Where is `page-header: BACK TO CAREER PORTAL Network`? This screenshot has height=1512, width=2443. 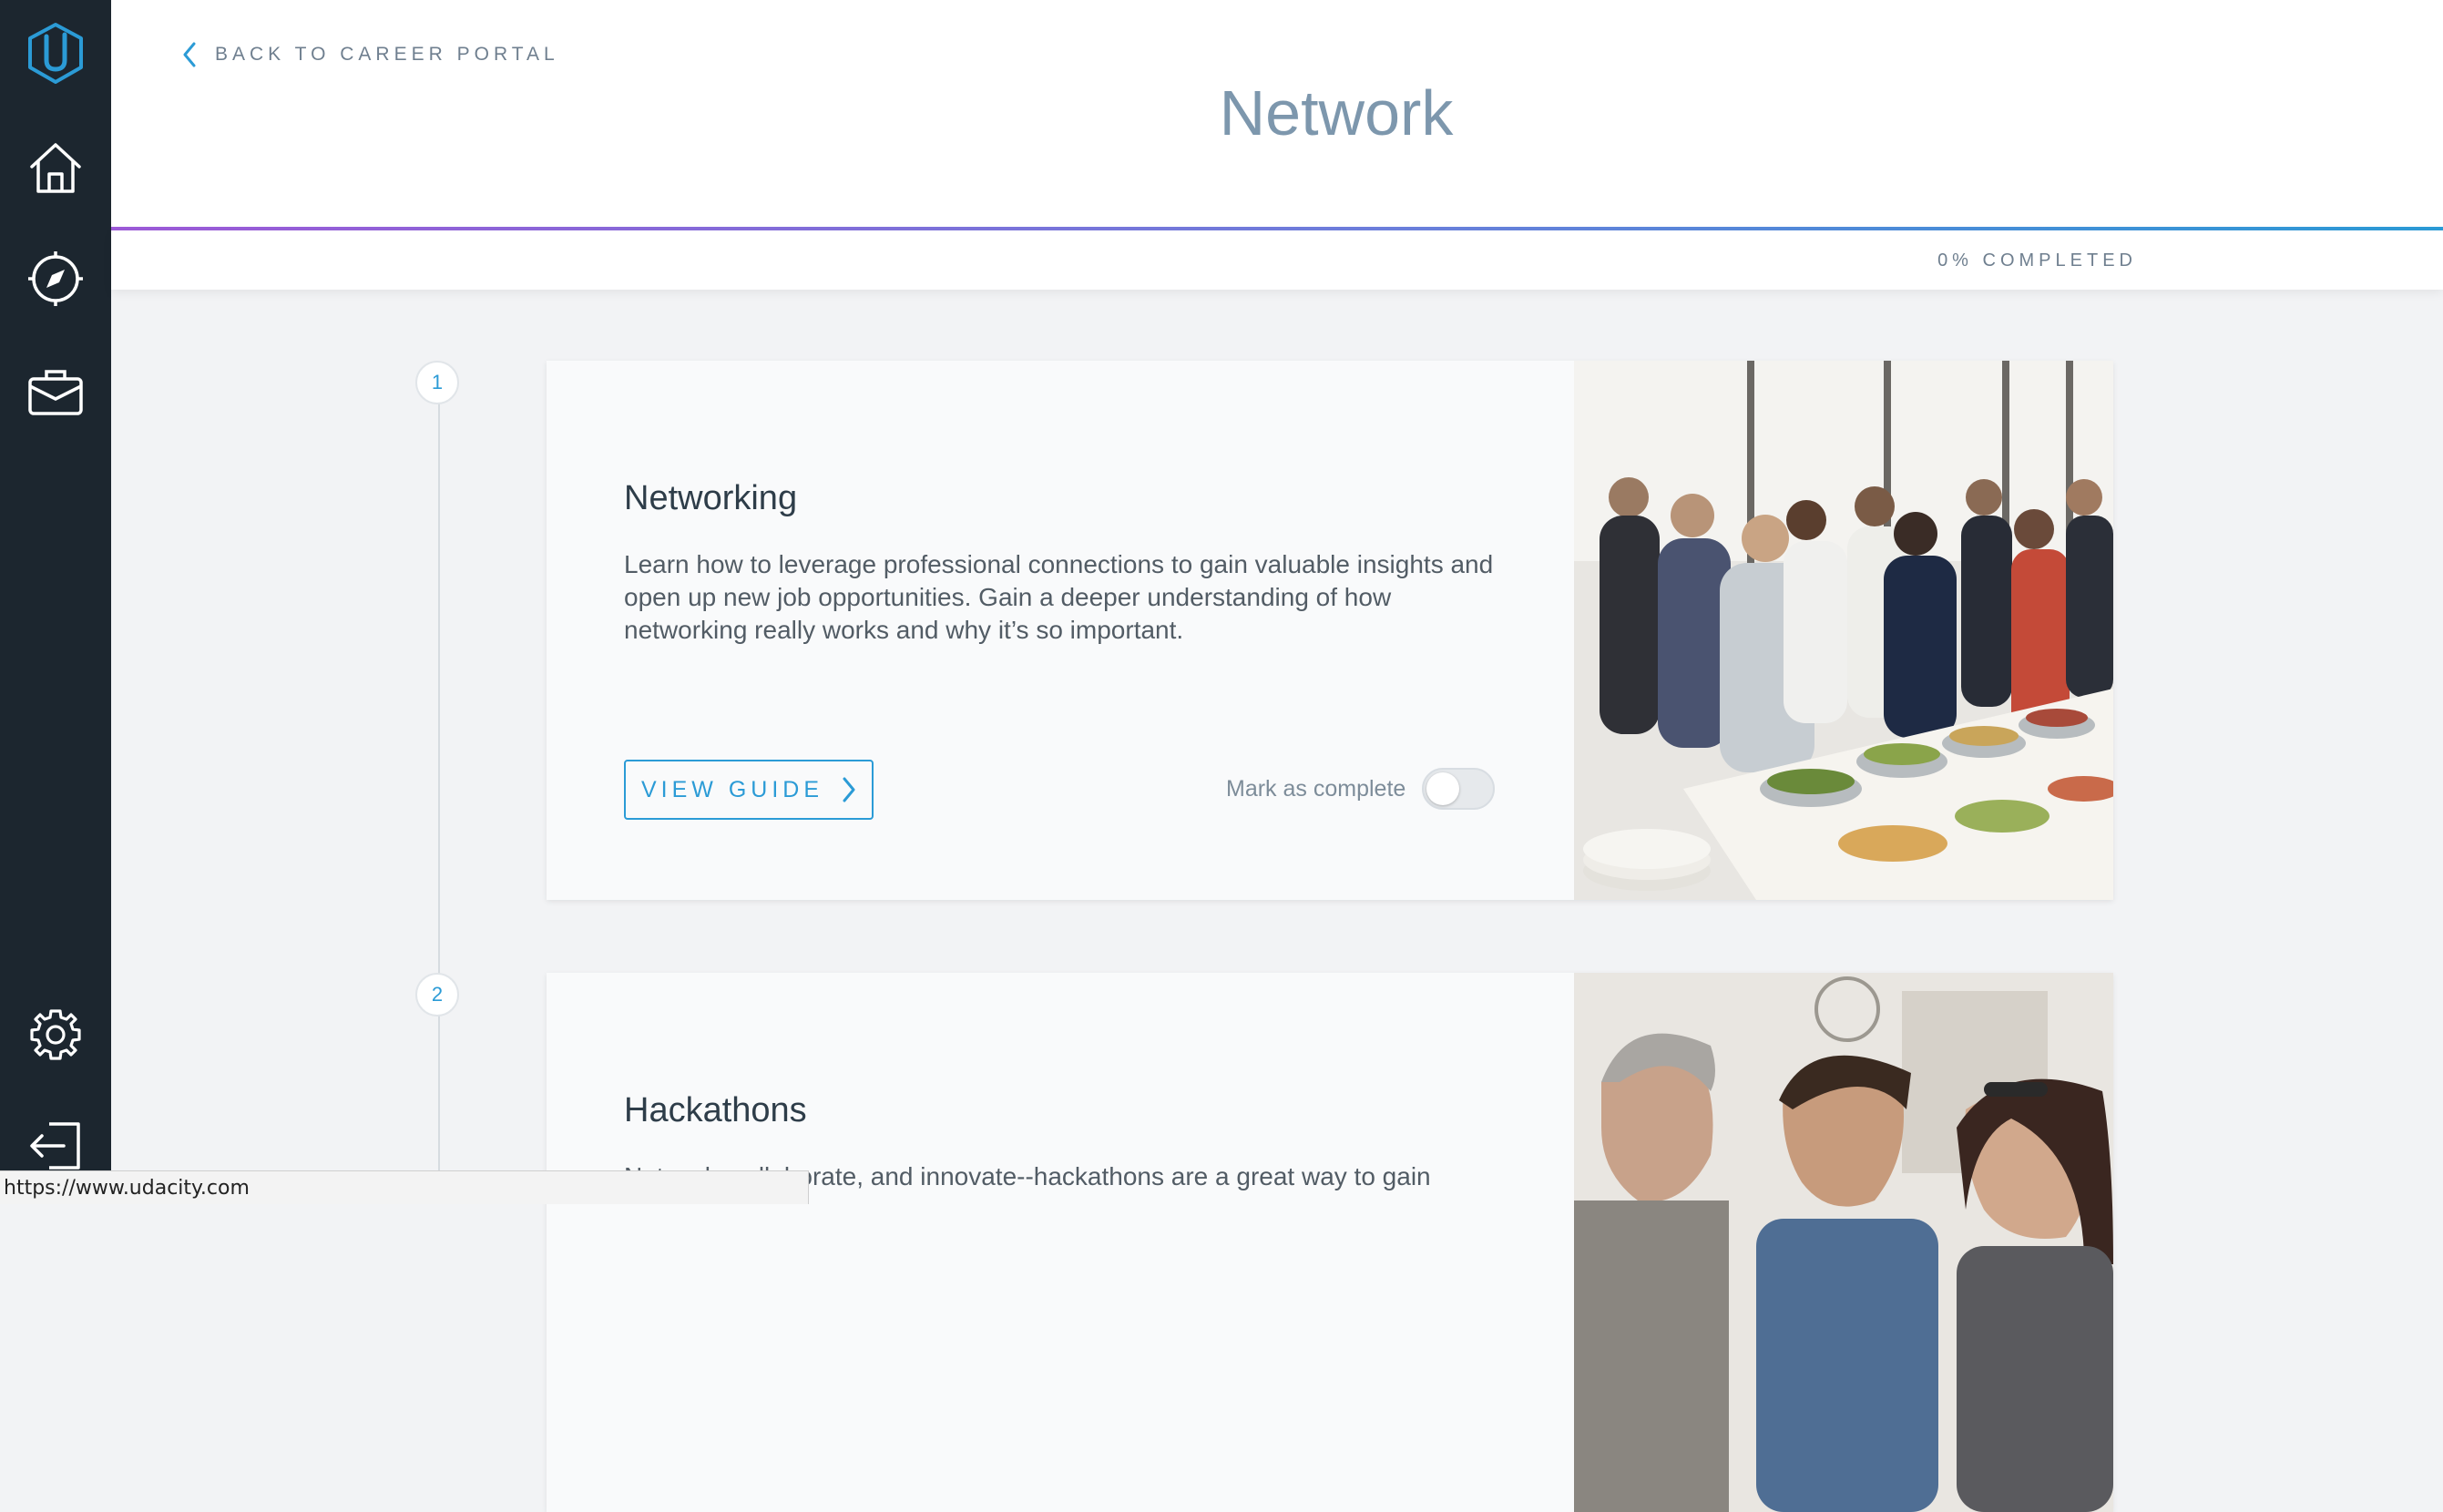
page-header: BACK TO CAREER PORTAL Network is located at coordinates (1277, 114).